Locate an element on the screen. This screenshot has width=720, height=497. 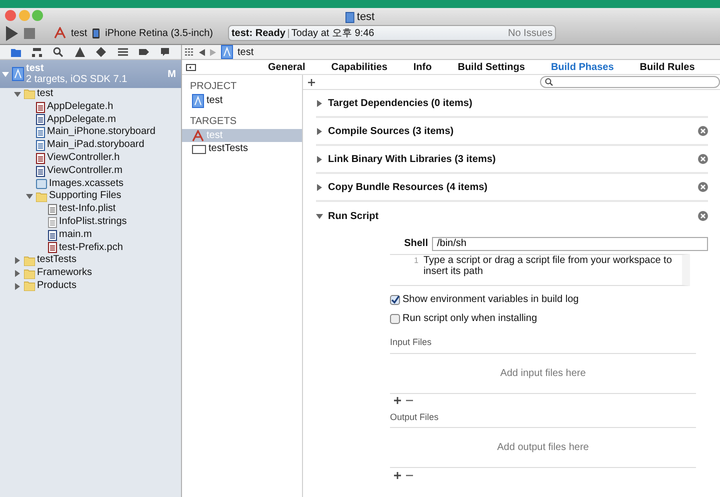
navigator-item: ViewController.m is located at coordinates (90, 171).